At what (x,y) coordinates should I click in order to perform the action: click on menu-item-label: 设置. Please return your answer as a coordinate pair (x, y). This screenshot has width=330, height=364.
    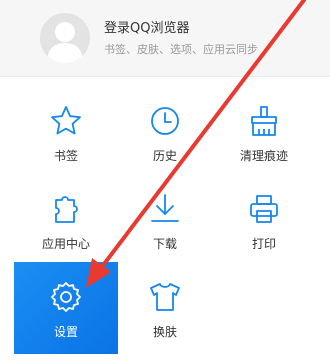
    Looking at the image, I should click on (65, 332).